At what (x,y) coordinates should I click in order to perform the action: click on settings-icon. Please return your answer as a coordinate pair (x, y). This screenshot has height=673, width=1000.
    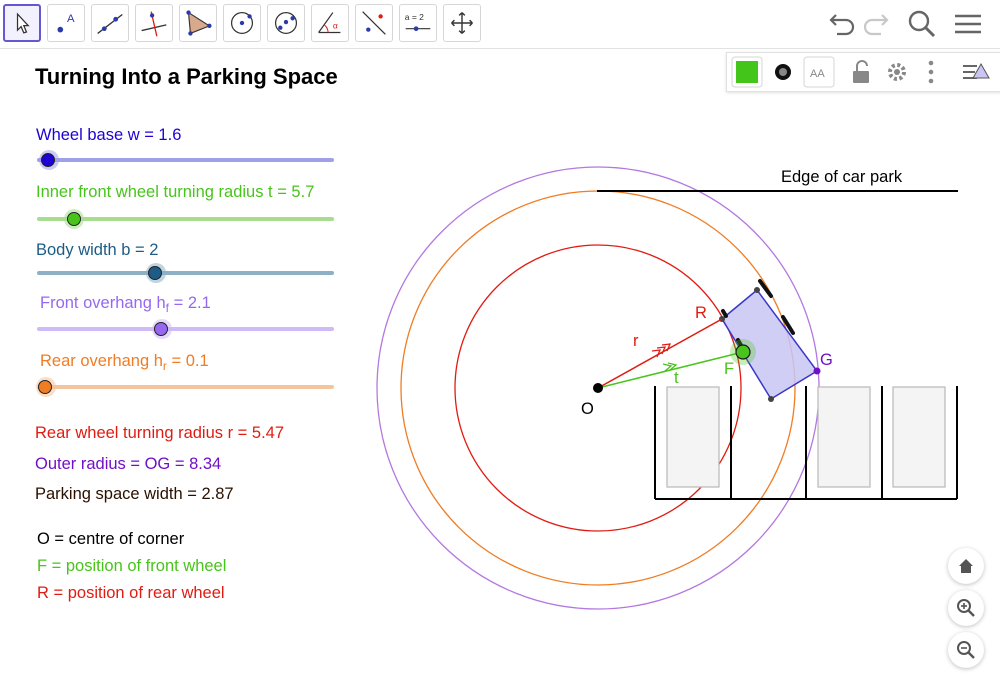
    Looking at the image, I should click on (897, 72).